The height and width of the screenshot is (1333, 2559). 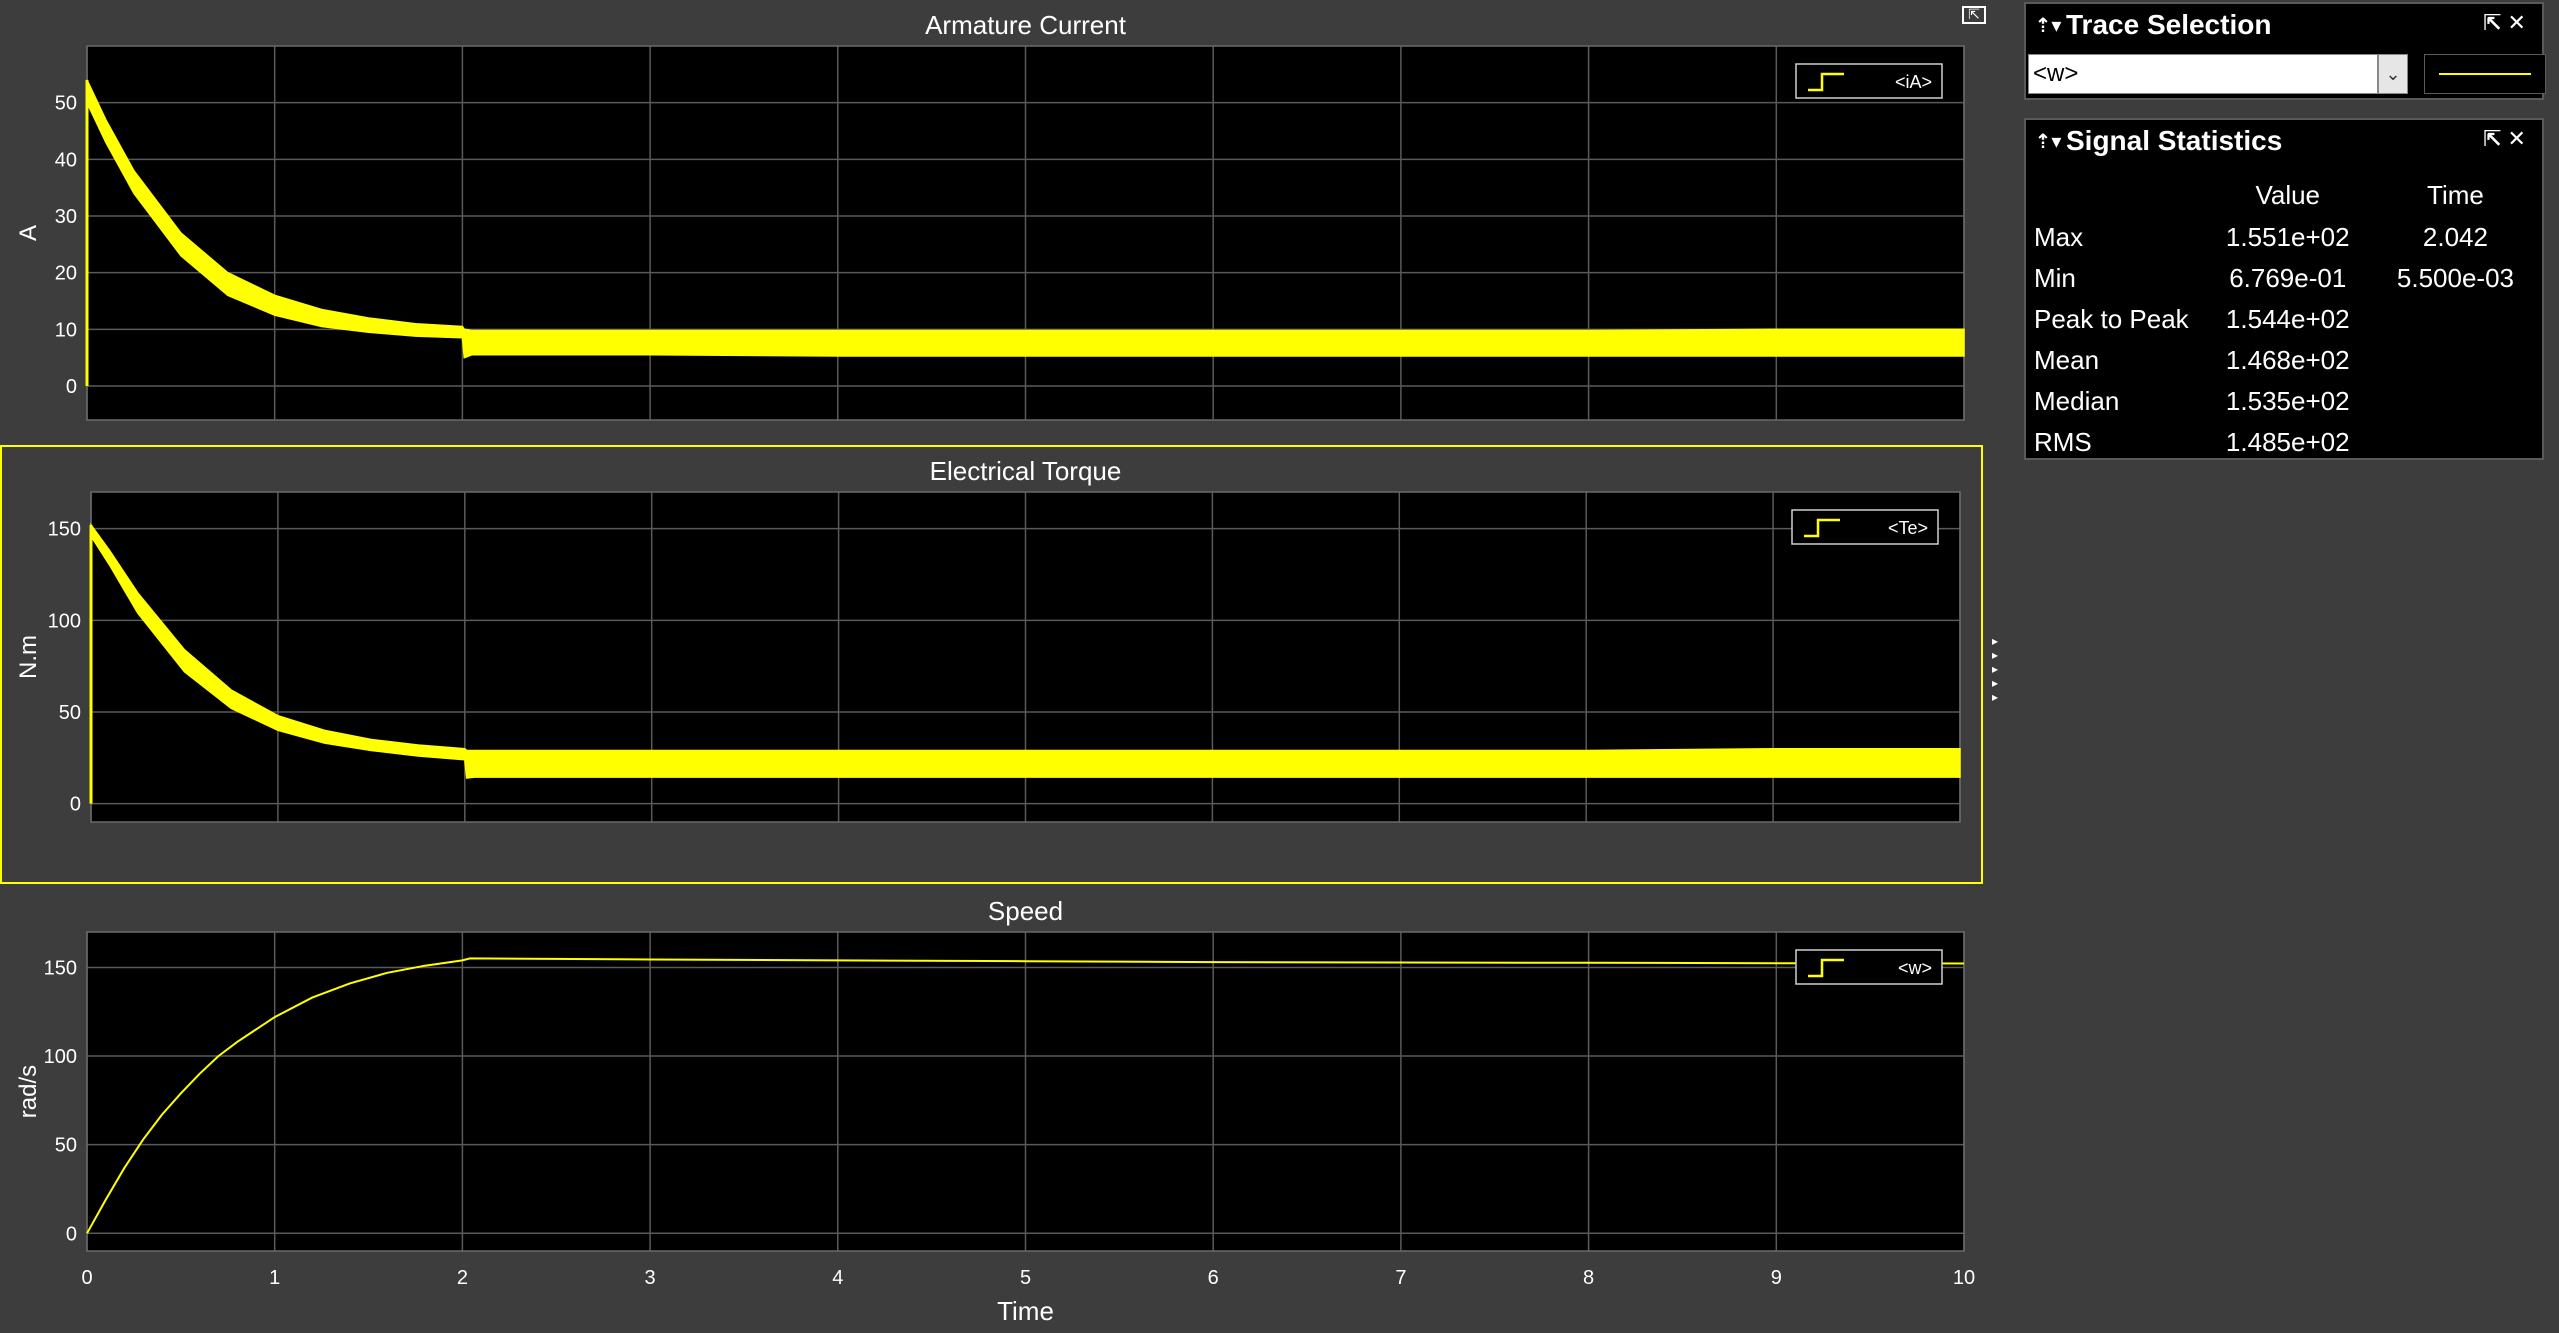 What do you see at coordinates (1869, 967) in the screenshot?
I see `legend: <w>` at bounding box center [1869, 967].